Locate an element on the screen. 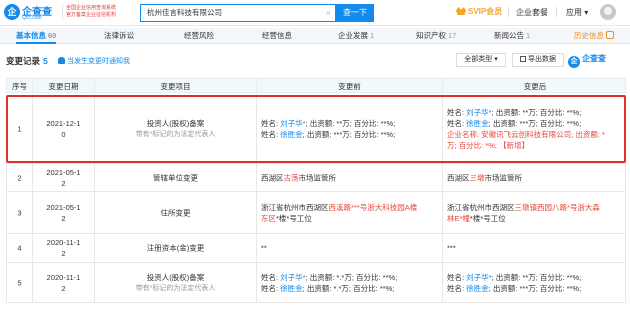  tab-label: 经营风险 is located at coordinates (199, 35).